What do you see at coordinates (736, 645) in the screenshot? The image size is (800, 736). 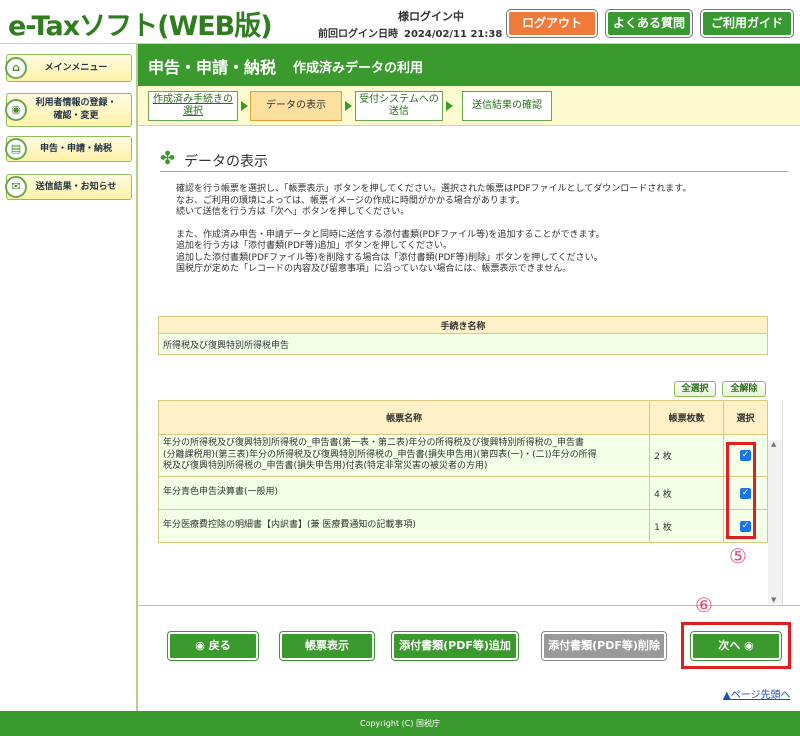 I see `annotation-highlight-next` at bounding box center [736, 645].